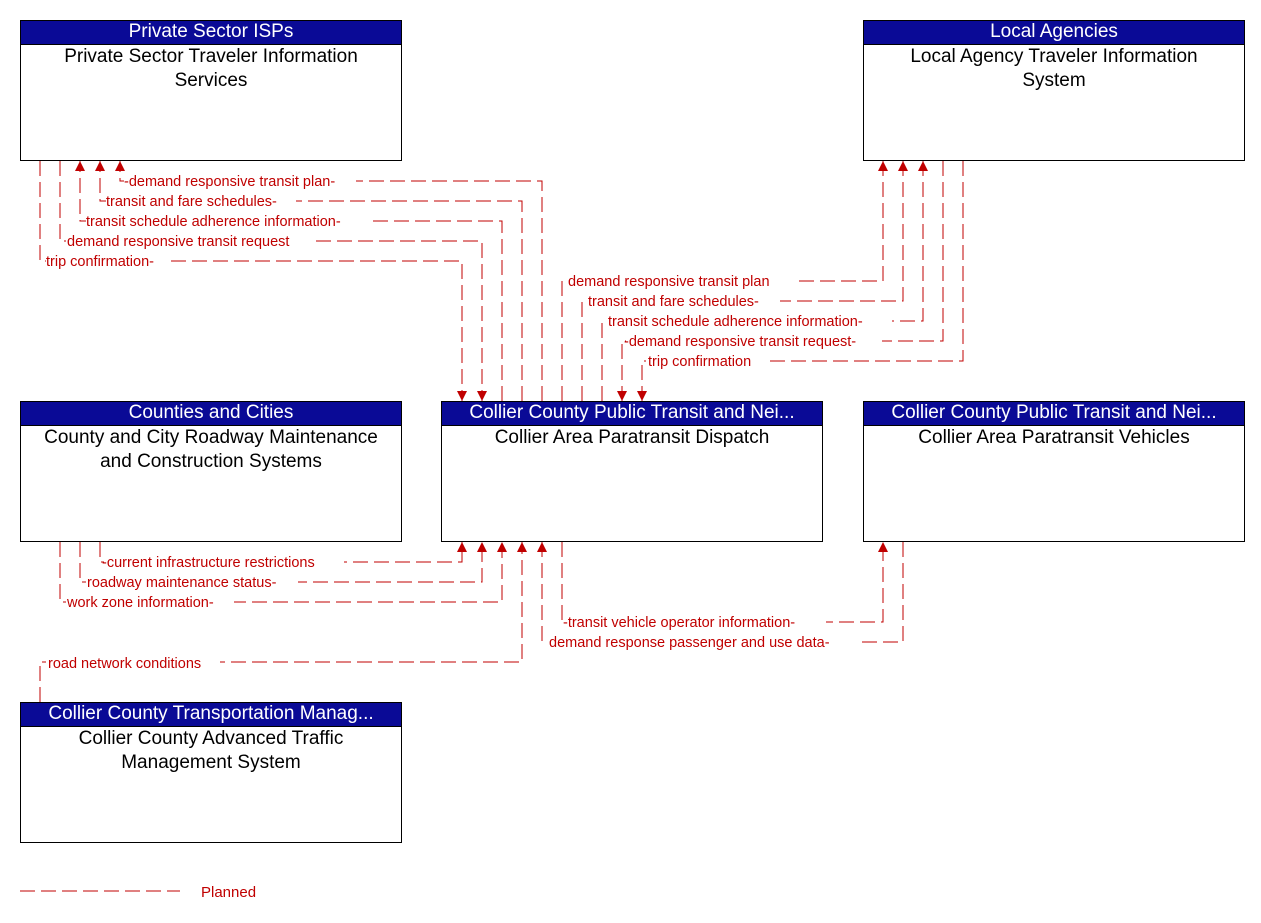 This screenshot has height=923, width=1261. I want to click on flow-label-counties-restrictions: -current infrastructure restrictions, so click(208, 563).